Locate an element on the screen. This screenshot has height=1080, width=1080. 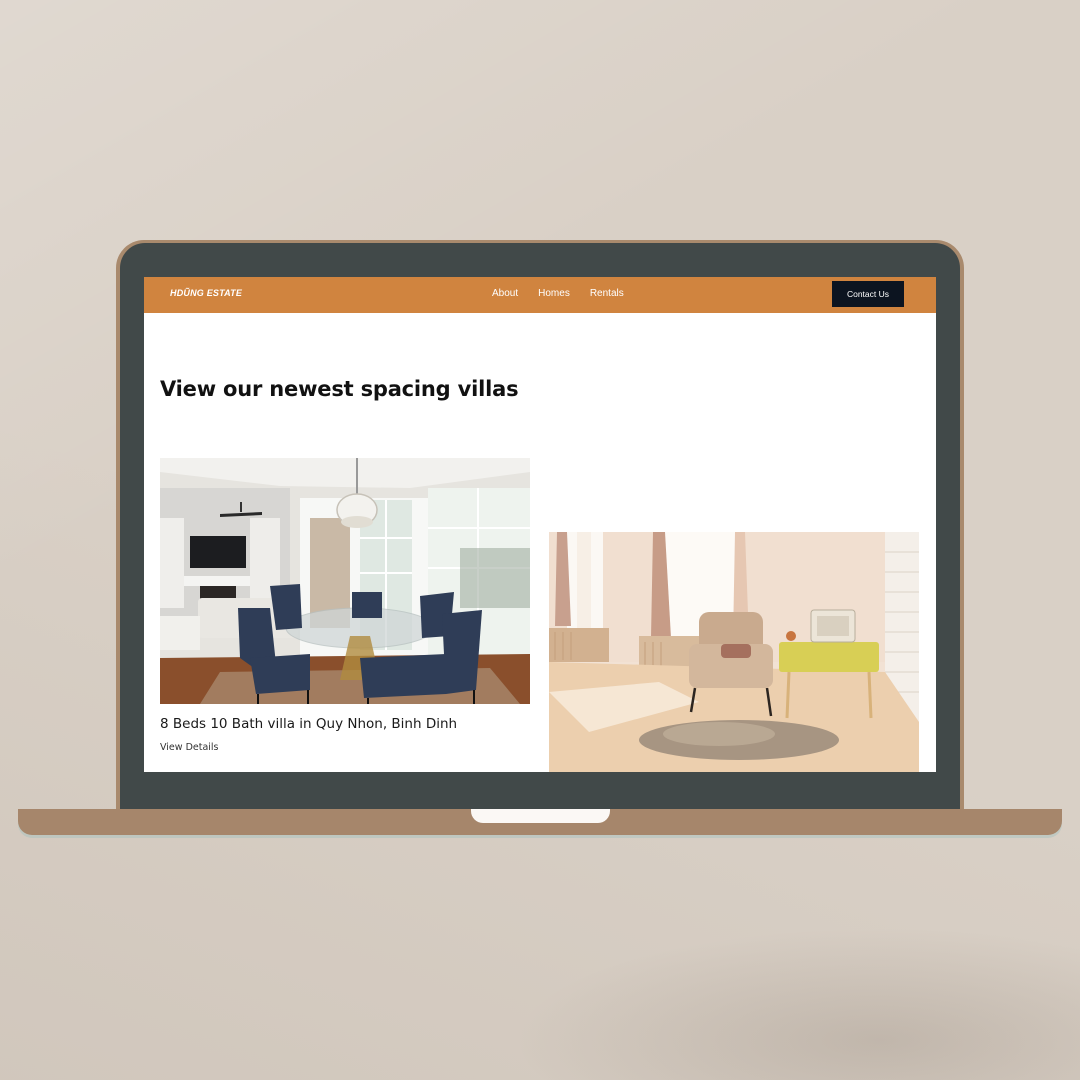
brand-logo: HDŨNG ESTATE is located at coordinates (206, 293).